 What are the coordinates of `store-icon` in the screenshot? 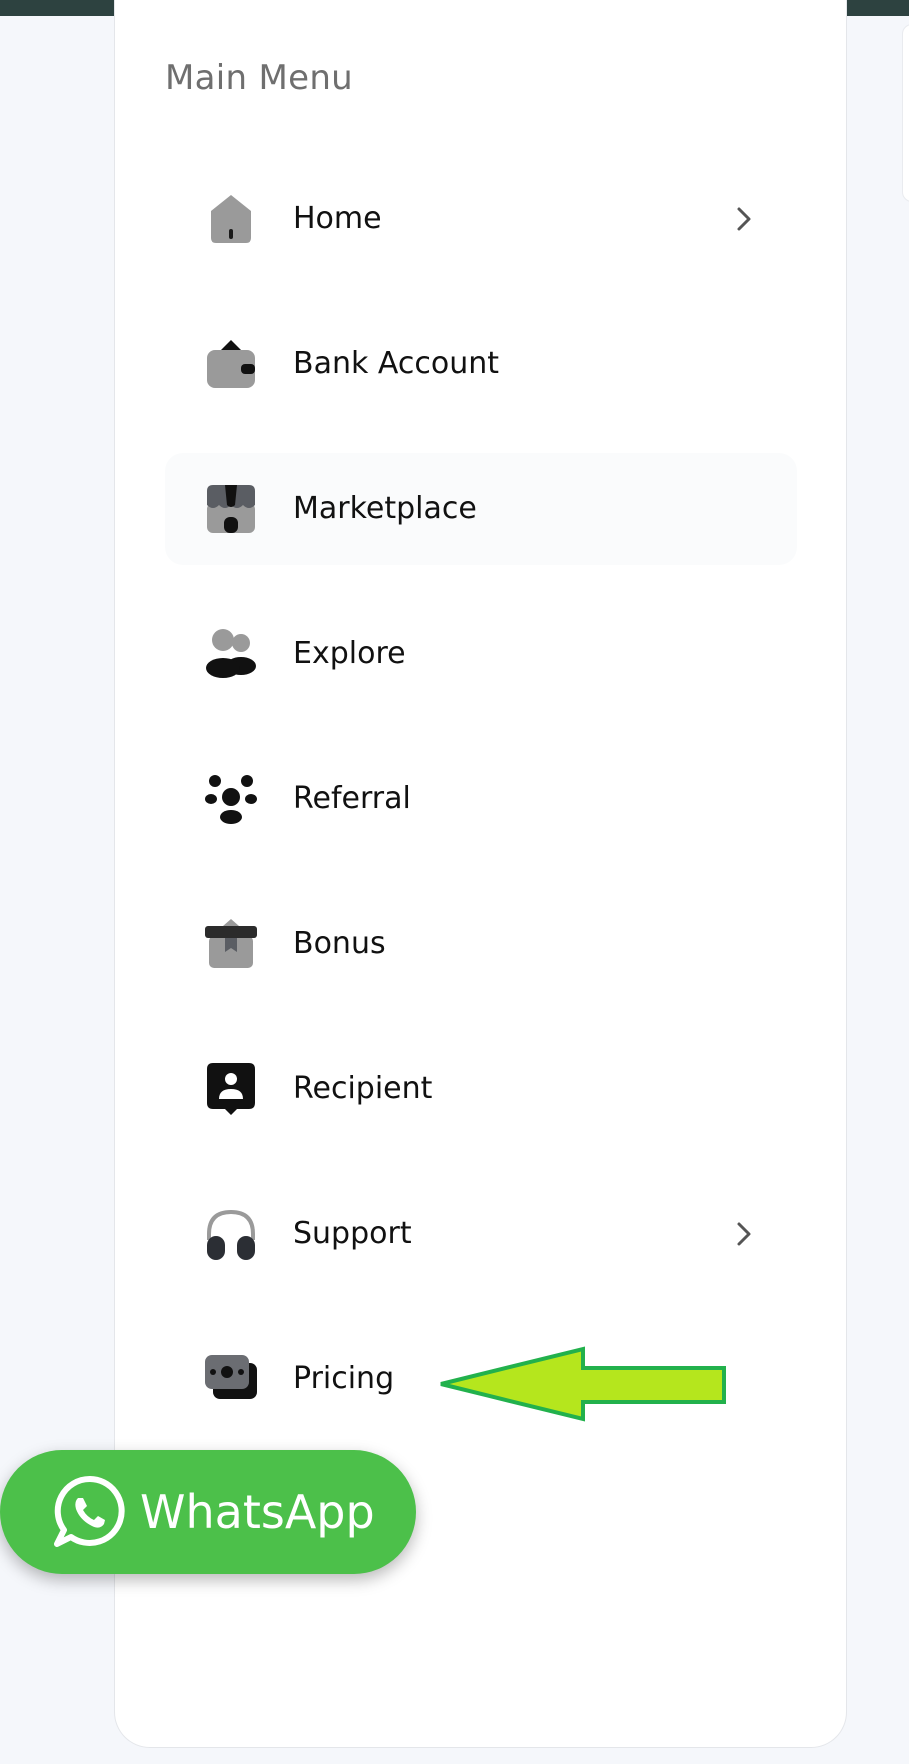 It's located at (231, 509).